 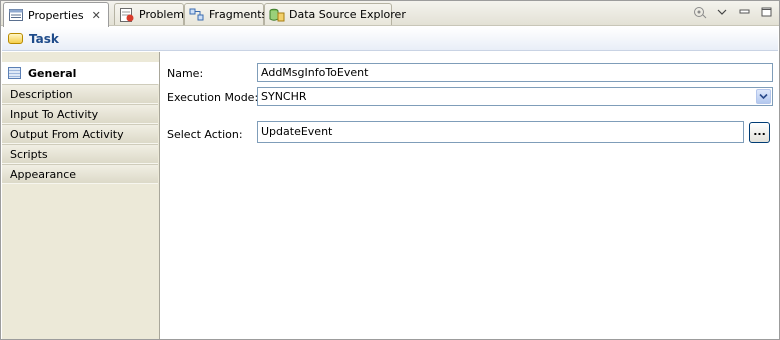 What do you see at coordinates (14, 73) in the screenshot?
I see `general-icon` at bounding box center [14, 73].